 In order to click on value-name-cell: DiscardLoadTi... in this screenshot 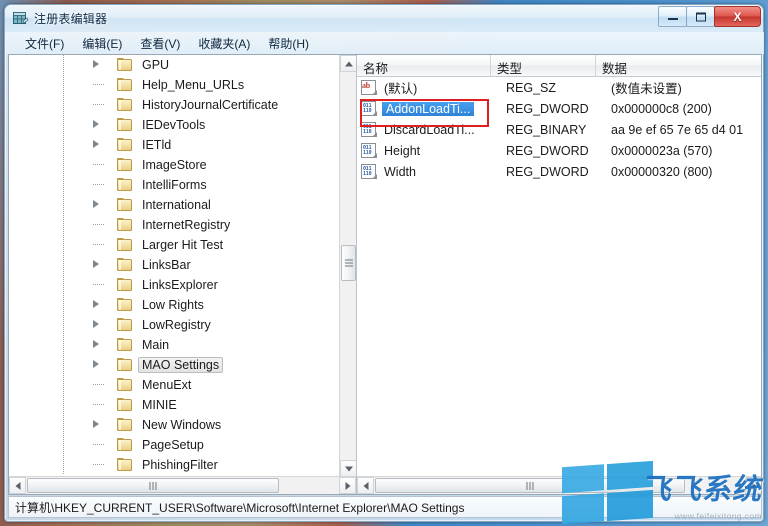, I will do `click(444, 130)`.